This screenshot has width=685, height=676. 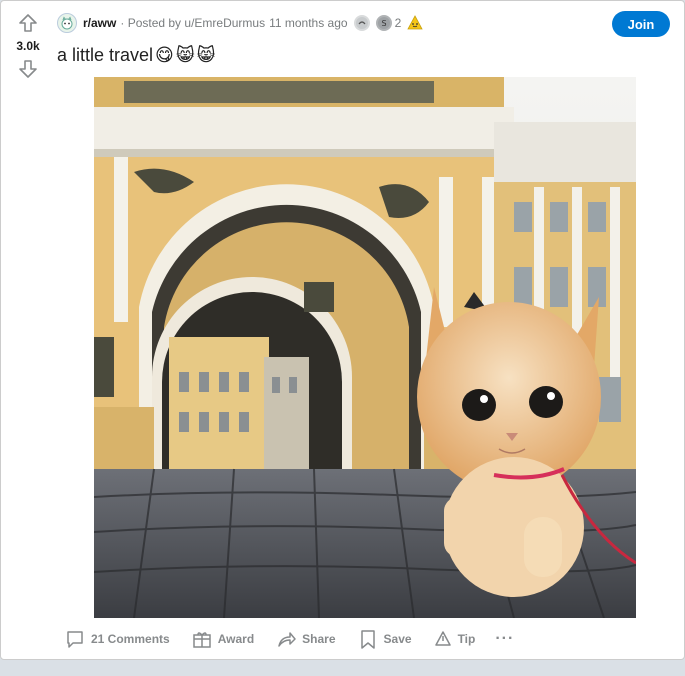 What do you see at coordinates (455, 639) in the screenshot?
I see `tip-button: Tip` at bounding box center [455, 639].